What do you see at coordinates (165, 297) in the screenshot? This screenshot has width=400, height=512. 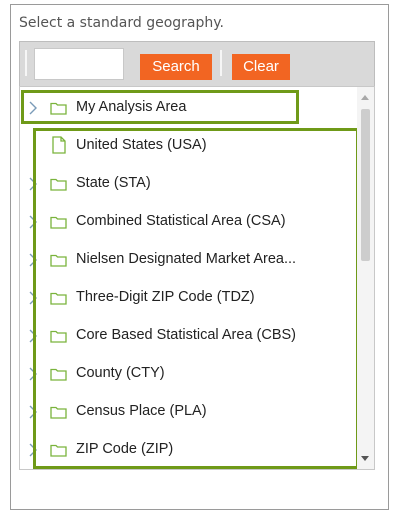 I see `tree-item-label: Three-Digit ZIP Code (TDZ)` at bounding box center [165, 297].